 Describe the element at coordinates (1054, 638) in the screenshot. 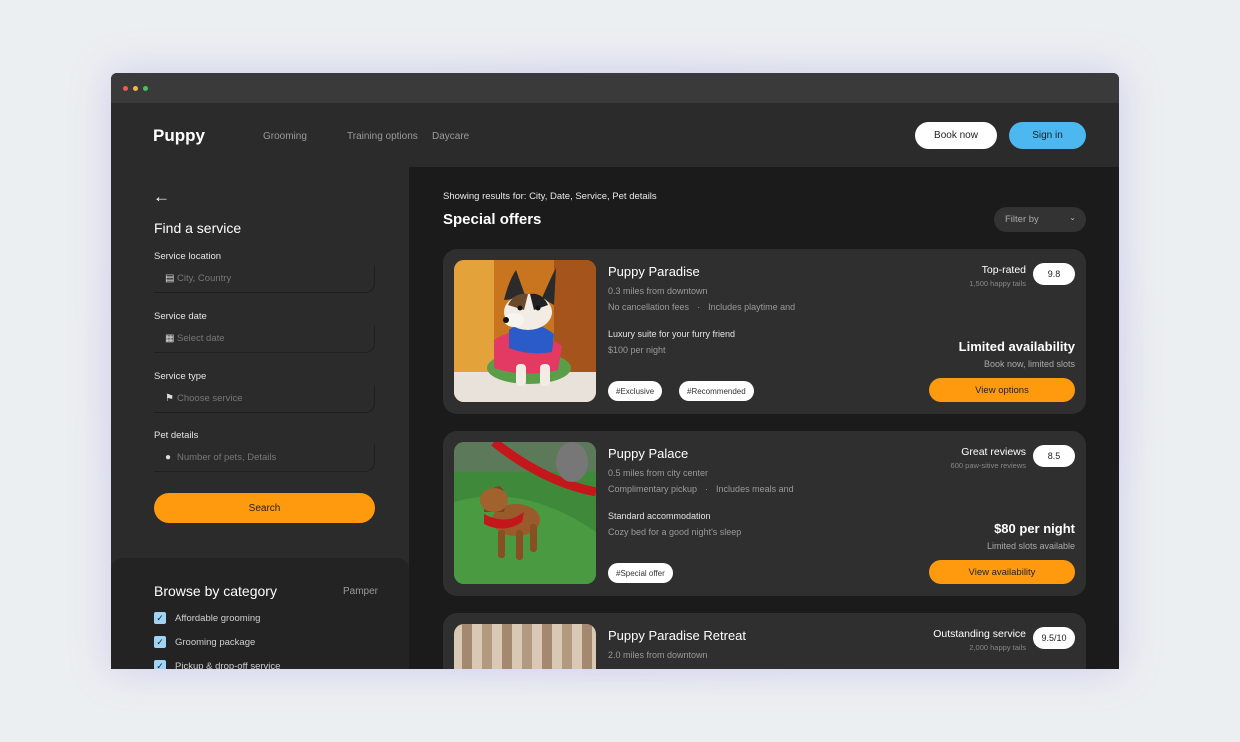

I see `rating-badge: 9.5/10` at that location.